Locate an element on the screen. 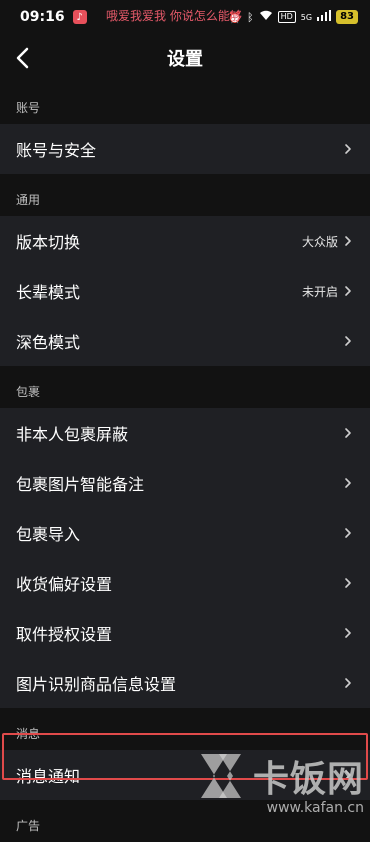 The height and width of the screenshot is (842, 370). row-label: 版本切换 is located at coordinates (48, 242).